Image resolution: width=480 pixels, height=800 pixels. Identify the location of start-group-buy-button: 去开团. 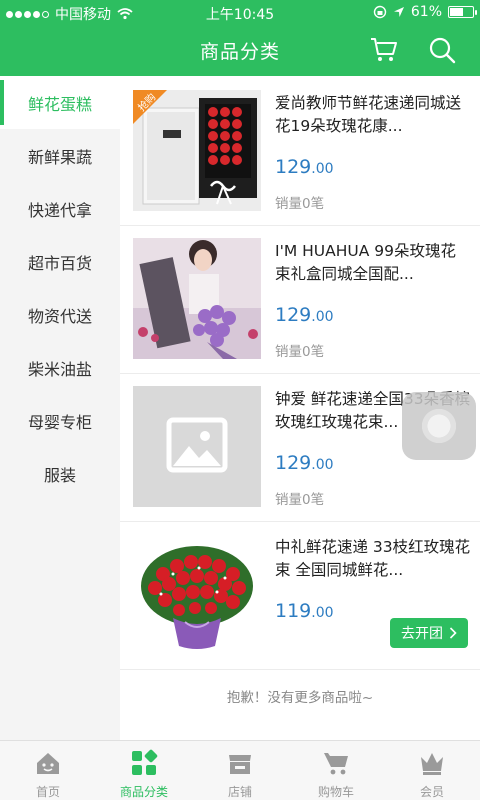
(429, 633).